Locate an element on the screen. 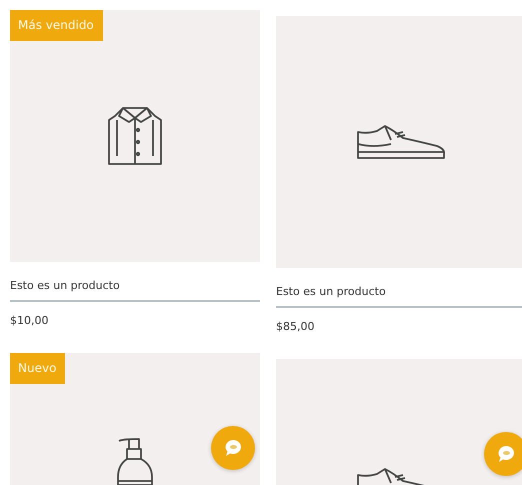 The image size is (522, 485). shirt-icon is located at coordinates (135, 136).